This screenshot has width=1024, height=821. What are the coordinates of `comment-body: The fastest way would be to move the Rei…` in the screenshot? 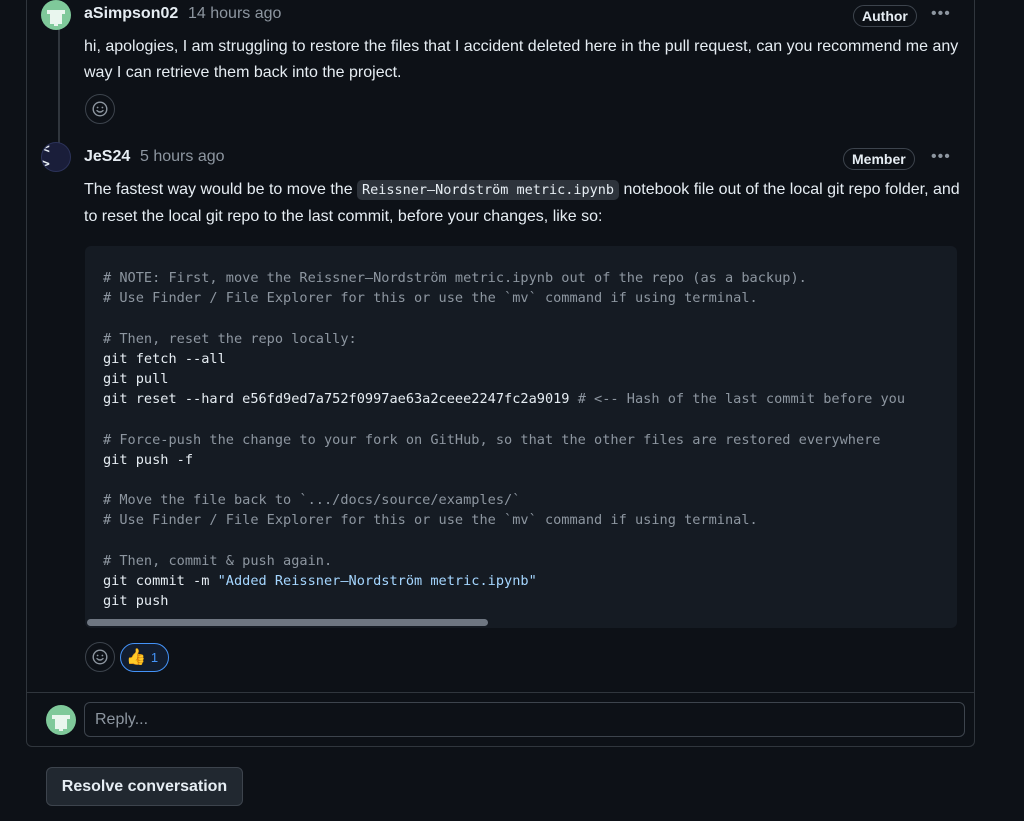 It's located at (524, 203).